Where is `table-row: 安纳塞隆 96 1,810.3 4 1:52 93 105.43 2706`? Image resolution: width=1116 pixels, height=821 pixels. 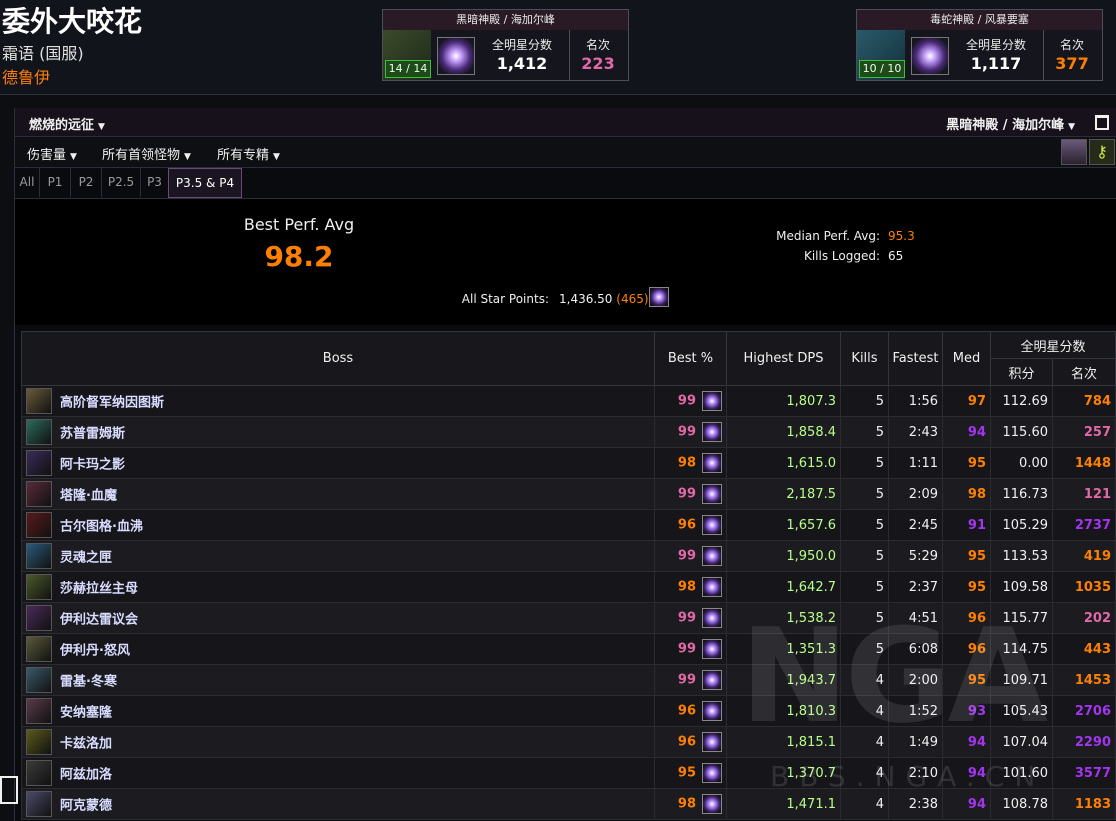 table-row: 安纳塞隆 96 1,810.3 4 1:52 93 105.43 2706 is located at coordinates (568, 711).